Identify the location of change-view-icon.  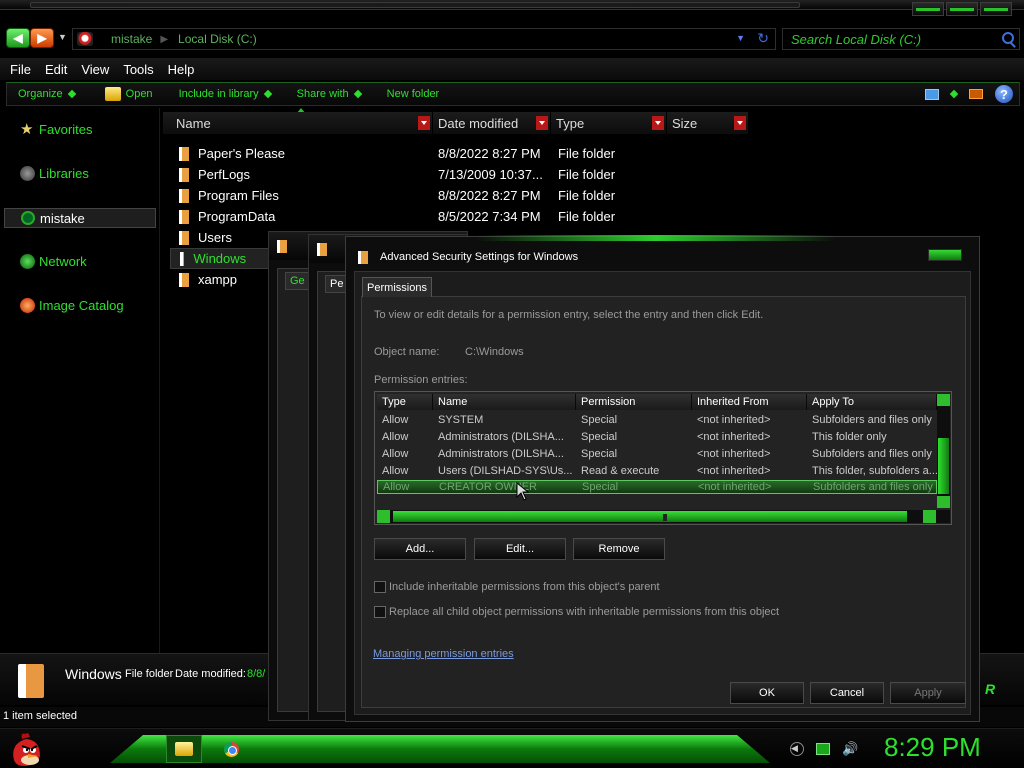
(932, 94).